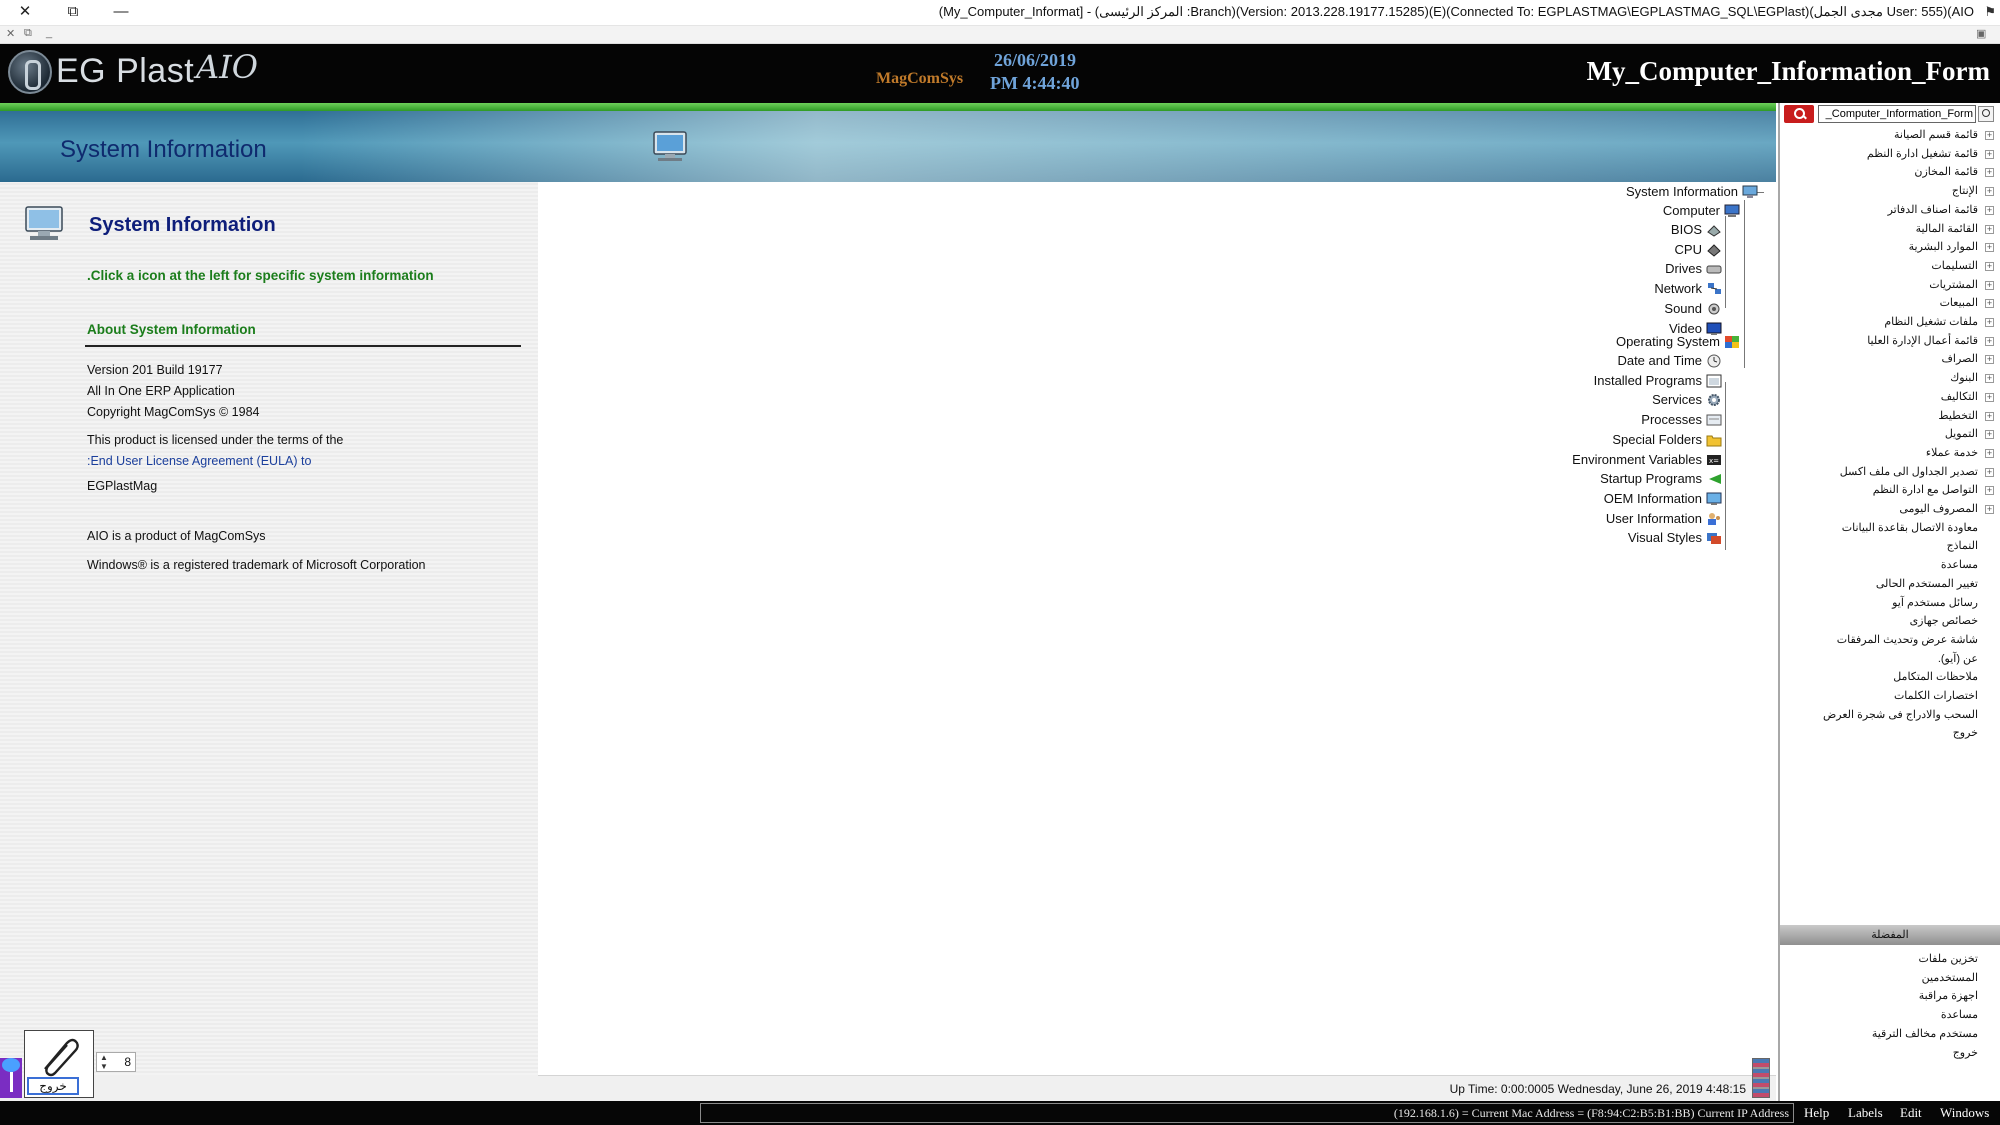  What do you see at coordinates (1925, 1034) in the screenshot?
I see `favorite-item: مستخدم مخالف الترقية` at bounding box center [1925, 1034].